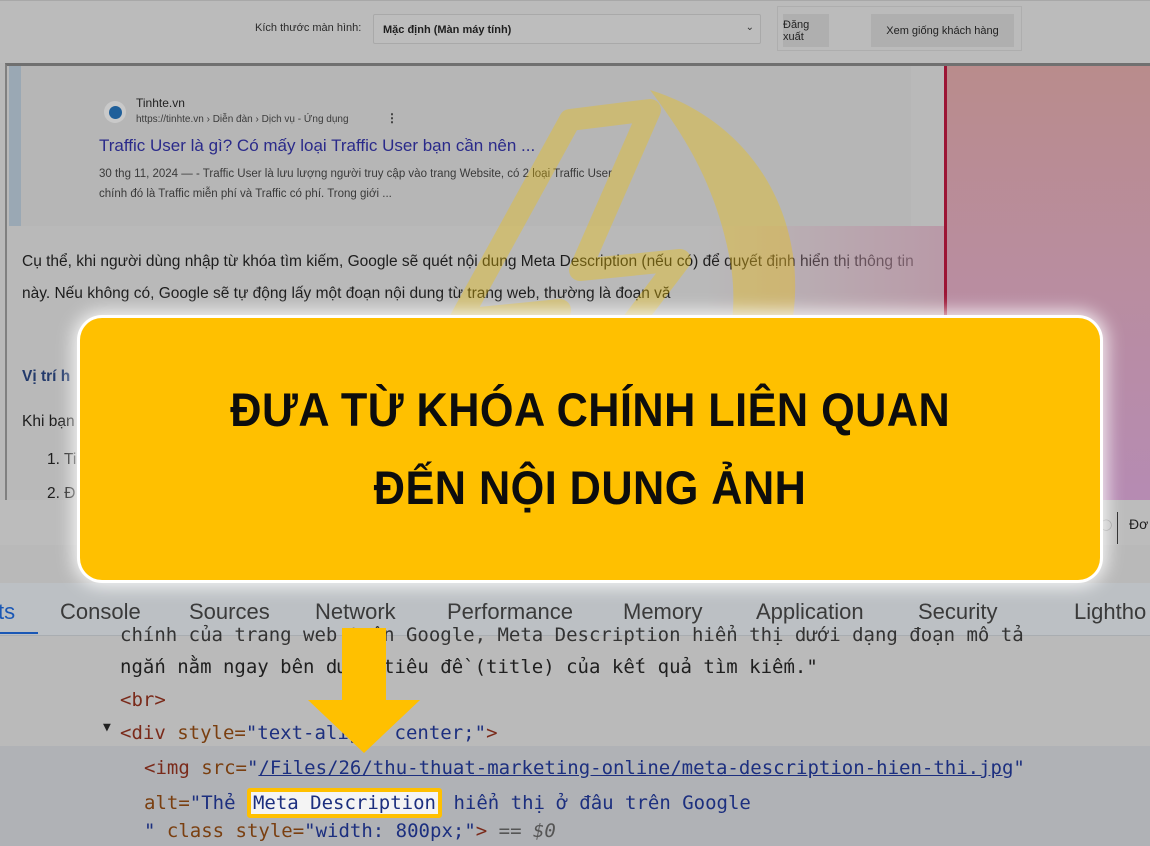  What do you see at coordinates (447, 30) in the screenshot?
I see `screen-size-value: Mặc định (Màn máy tính)` at bounding box center [447, 30].